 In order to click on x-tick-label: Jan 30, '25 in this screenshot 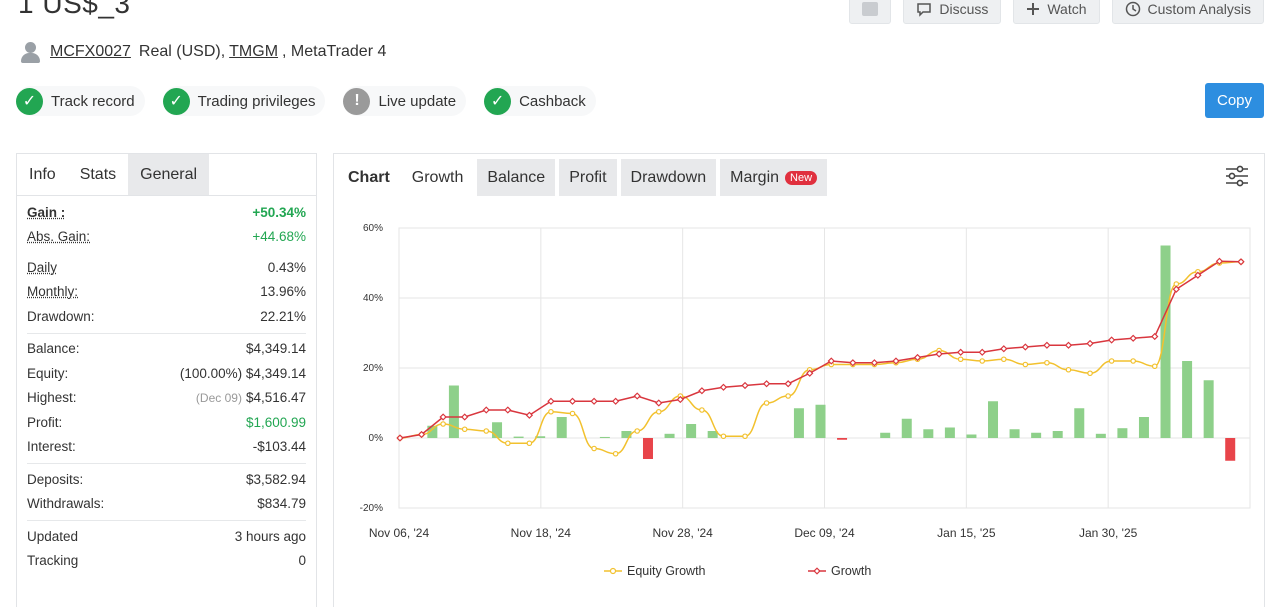, I will do `click(1108, 533)`.